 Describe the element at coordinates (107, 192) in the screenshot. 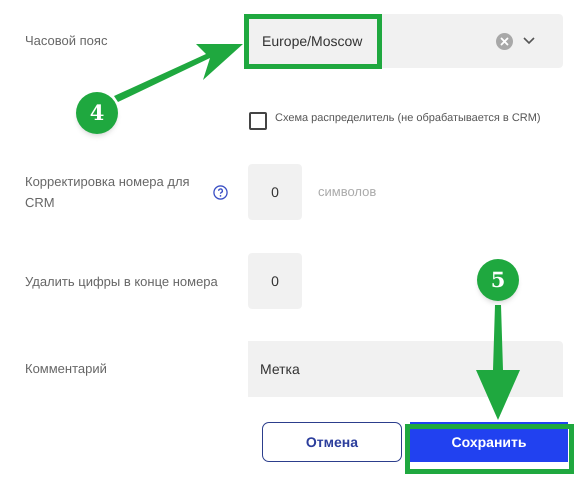

I see `field-label: Корректировка номера для CRM` at that location.